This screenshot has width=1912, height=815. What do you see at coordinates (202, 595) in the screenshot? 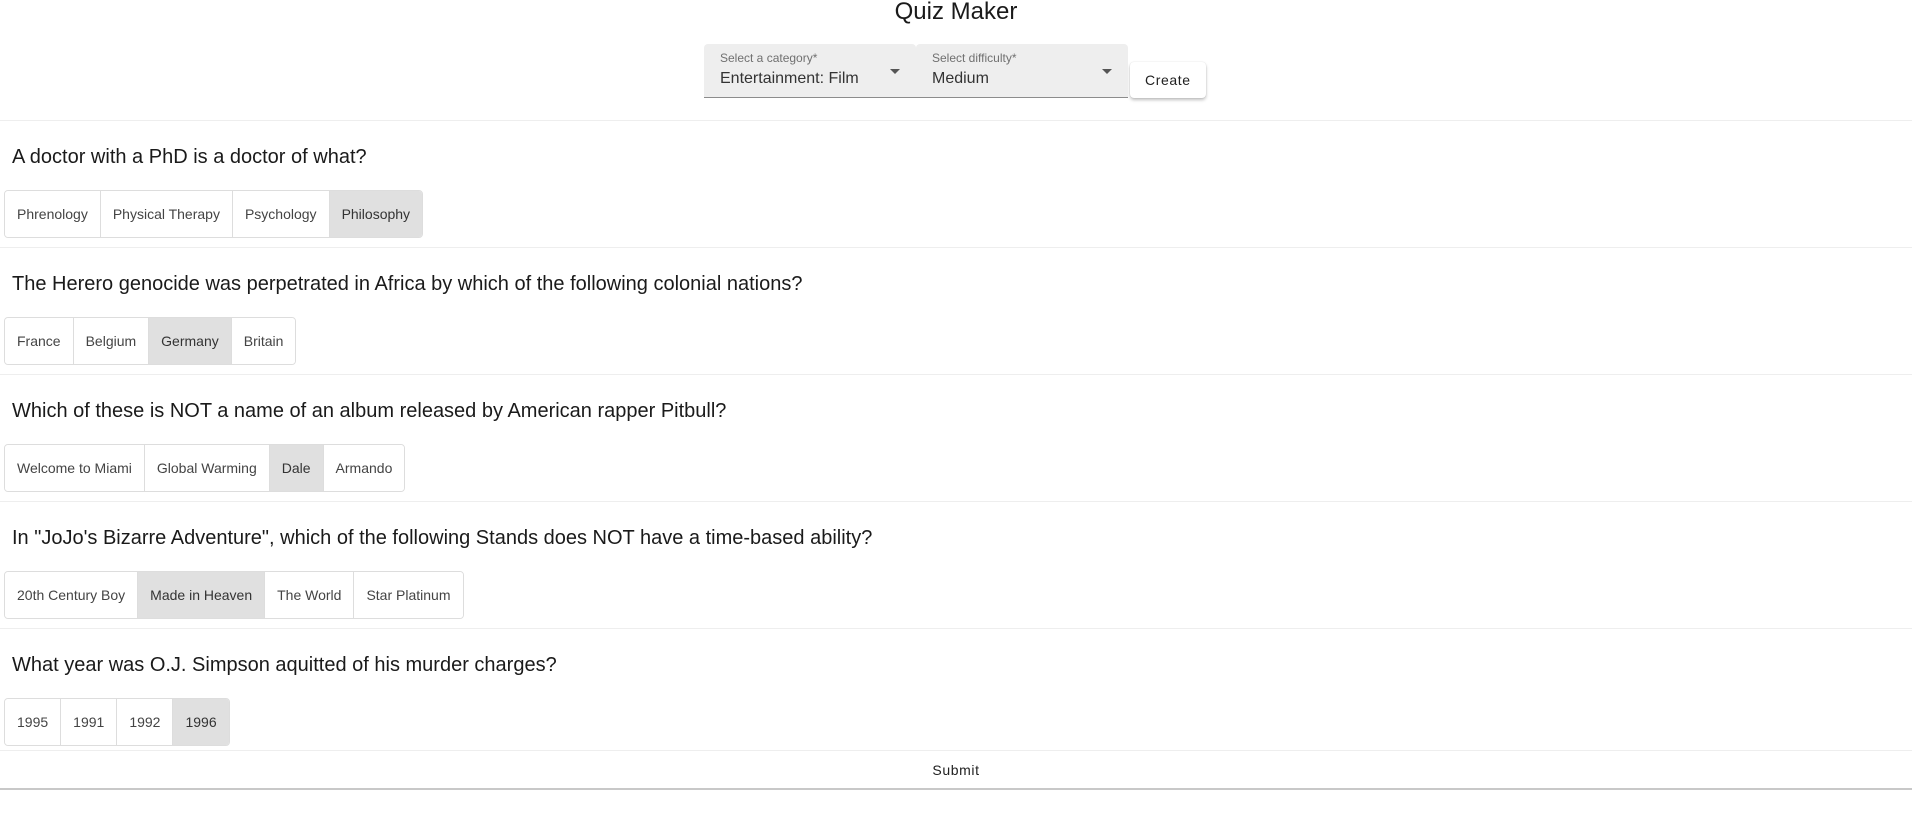
I see `answer-option: Made in Heaven` at bounding box center [202, 595].